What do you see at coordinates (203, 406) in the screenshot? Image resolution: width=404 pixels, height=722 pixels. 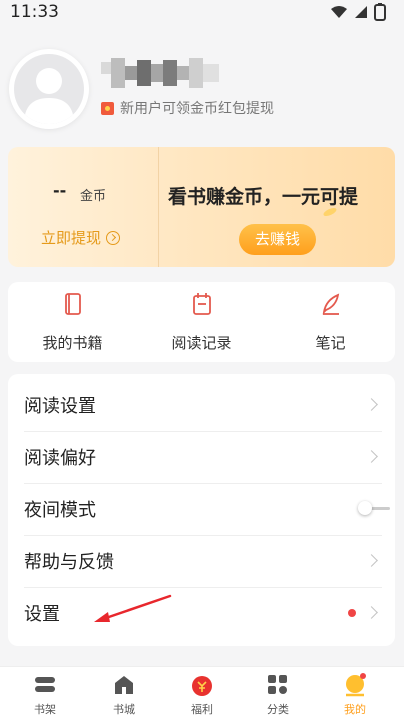 I see `menu-item-reading-settings: 阅读设置` at bounding box center [203, 406].